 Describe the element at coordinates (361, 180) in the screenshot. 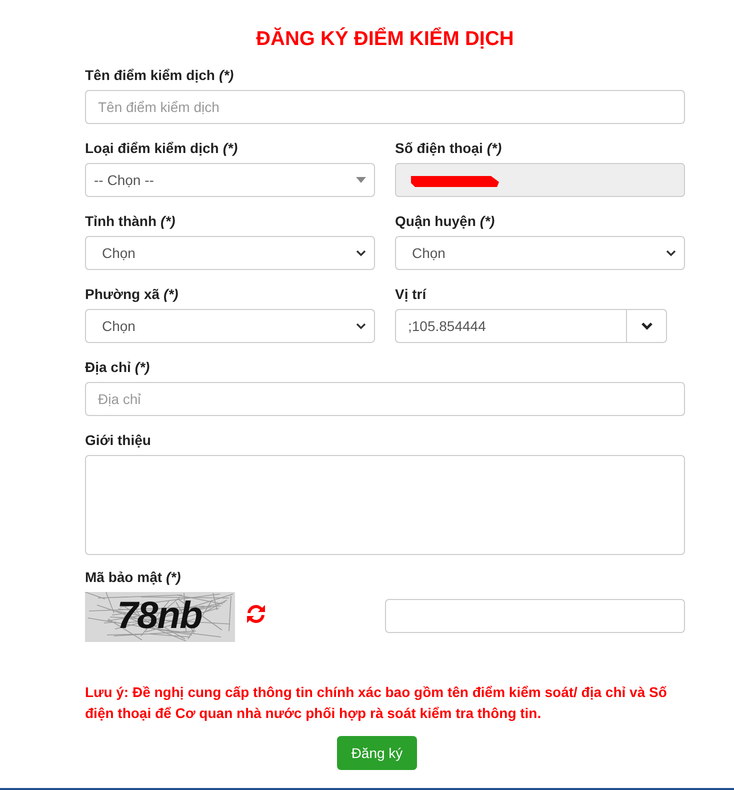

I see `caret-icon` at that location.